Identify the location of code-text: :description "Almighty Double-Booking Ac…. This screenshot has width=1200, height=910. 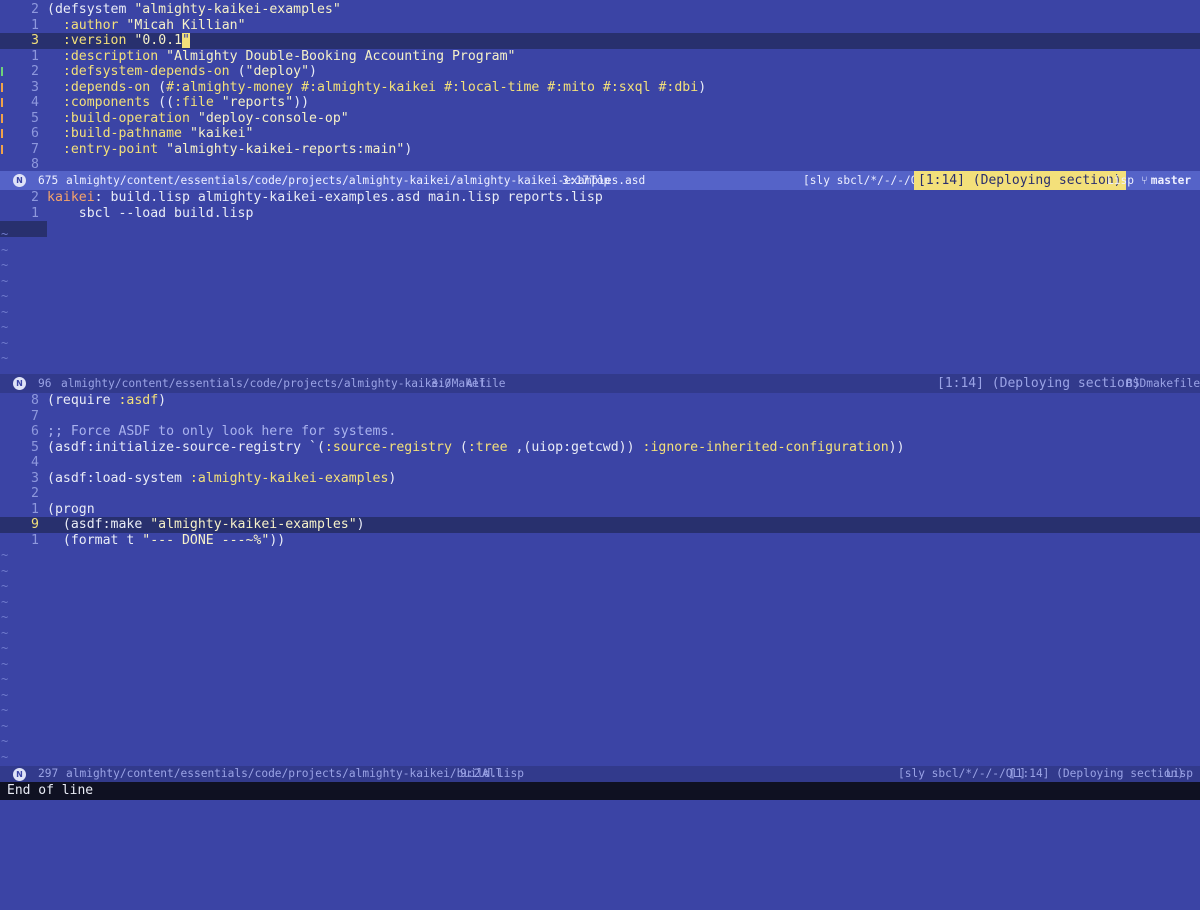
(281, 56).